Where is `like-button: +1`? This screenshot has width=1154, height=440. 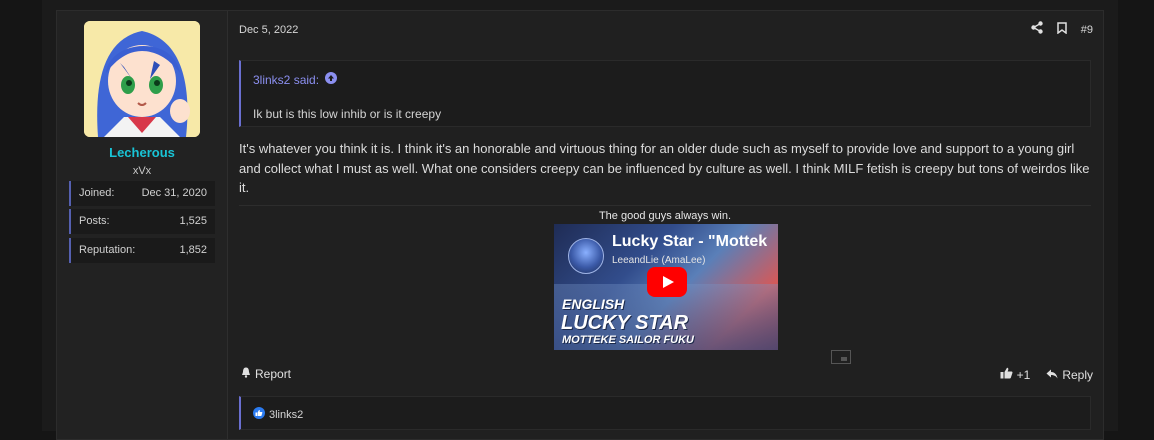 like-button: +1 is located at coordinates (1015, 374).